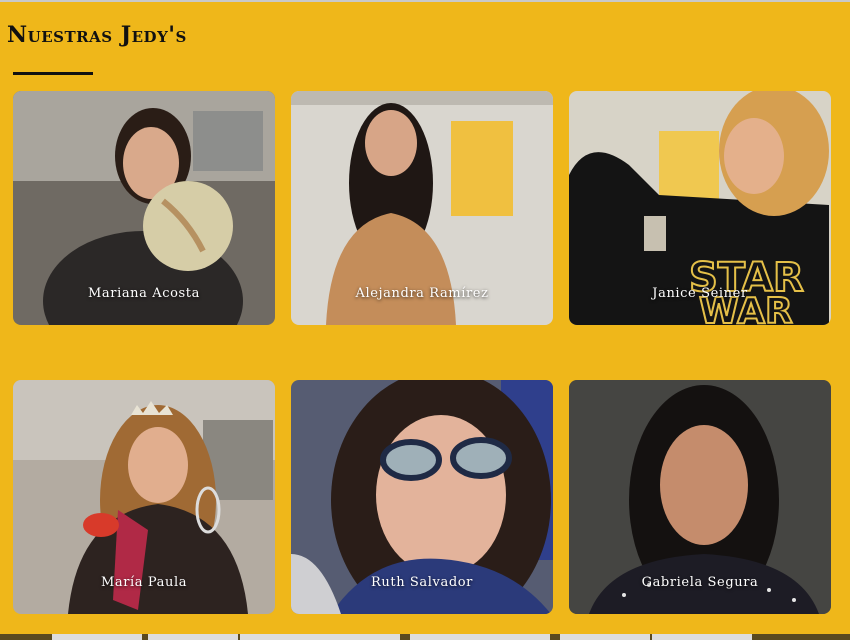  I want to click on profile-card-ruth-salvador: Ruth Salvador, so click(422, 497).